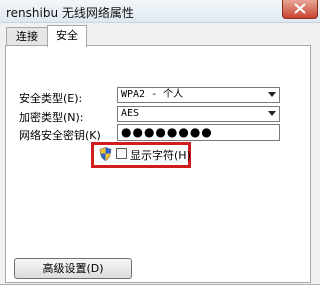 Image resolution: width=320 pixels, height=285 pixels. Describe the element at coordinates (51, 98) in the screenshot. I see `security-type-label: 安全类型(E):` at that location.